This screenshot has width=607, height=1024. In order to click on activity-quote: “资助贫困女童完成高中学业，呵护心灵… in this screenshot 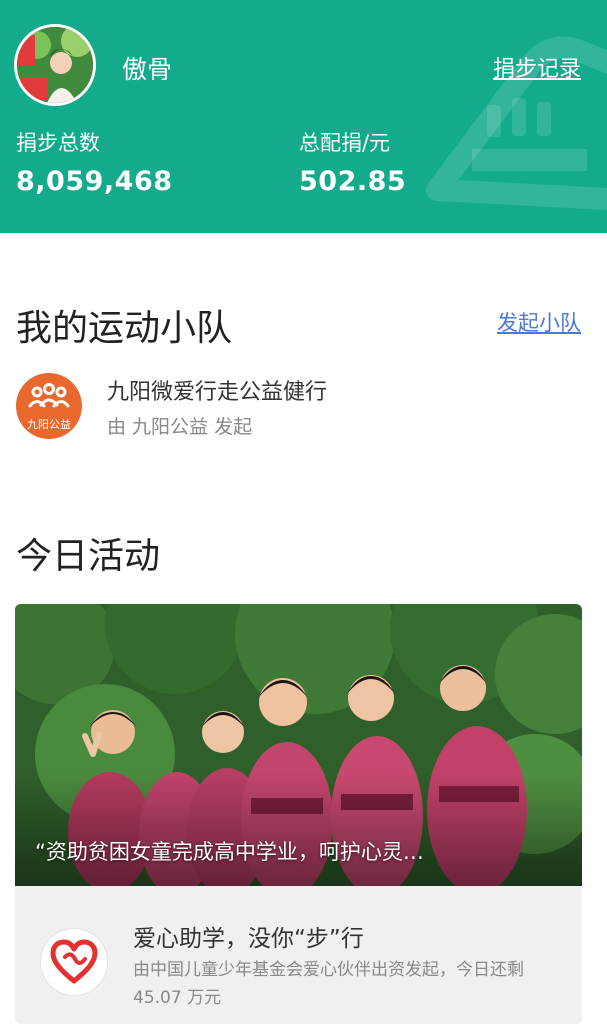, I will do `click(229, 852)`.